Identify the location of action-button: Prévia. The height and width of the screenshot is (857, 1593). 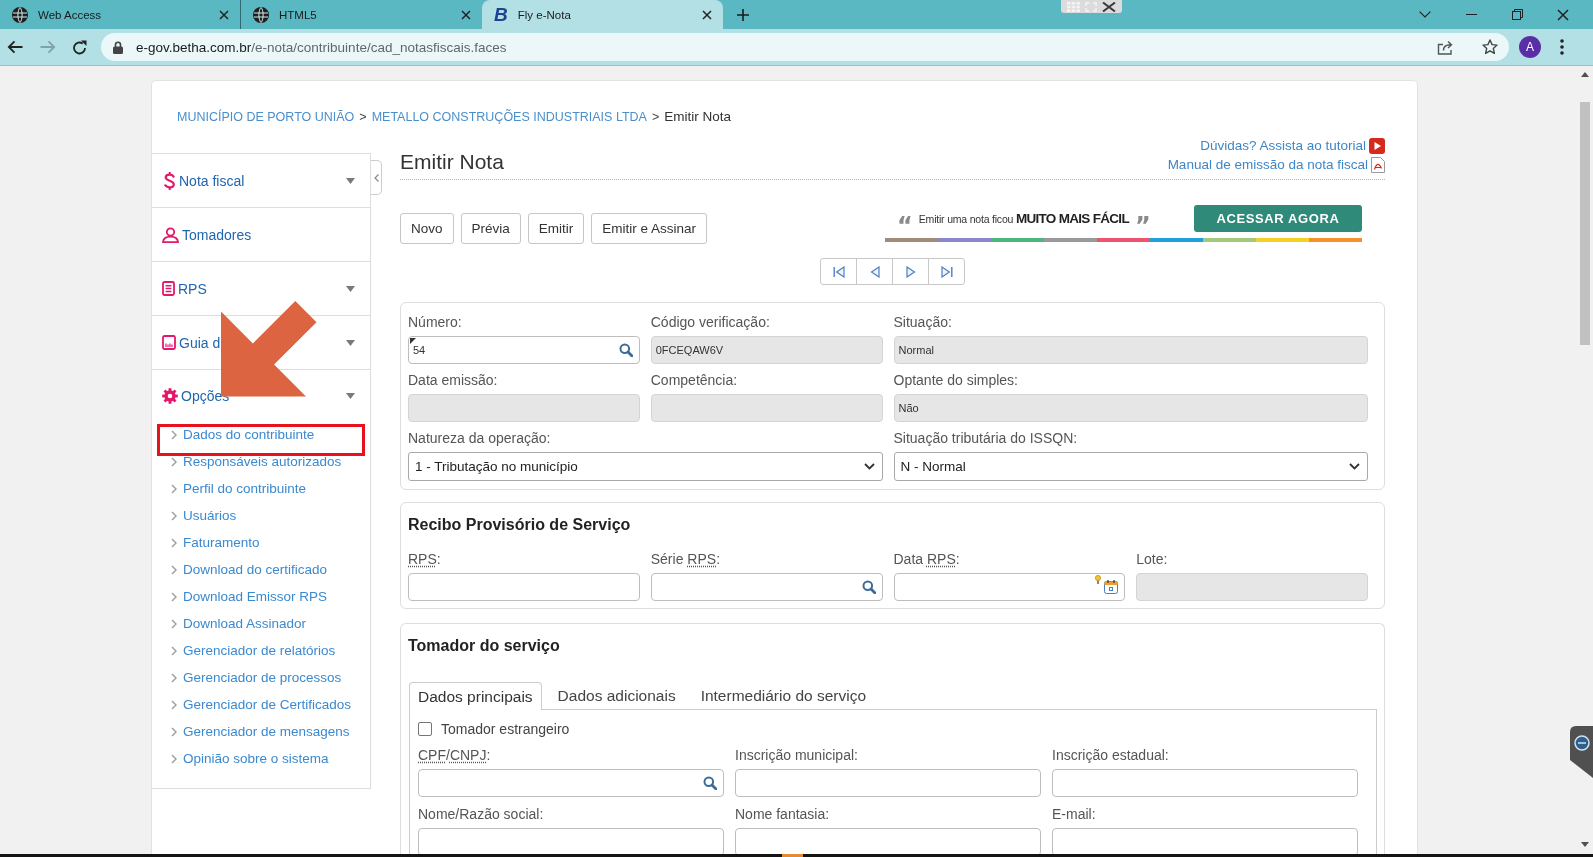
(490, 228).